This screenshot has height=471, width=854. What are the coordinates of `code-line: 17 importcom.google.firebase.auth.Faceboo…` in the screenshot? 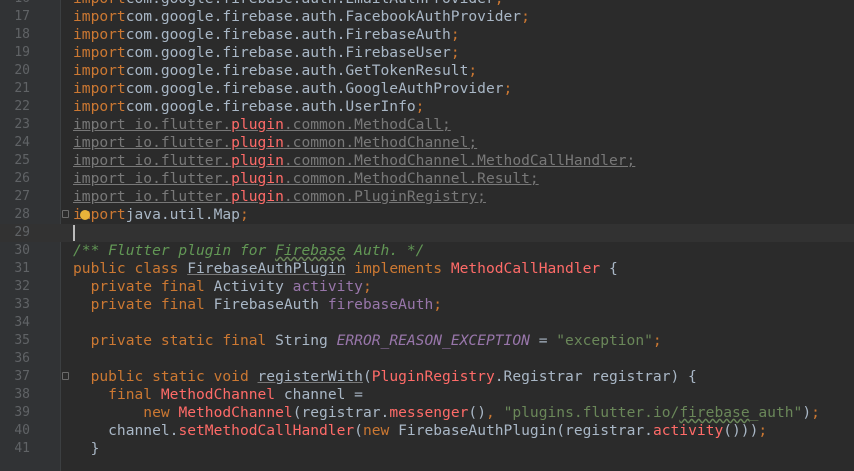 It's located at (427, 17).